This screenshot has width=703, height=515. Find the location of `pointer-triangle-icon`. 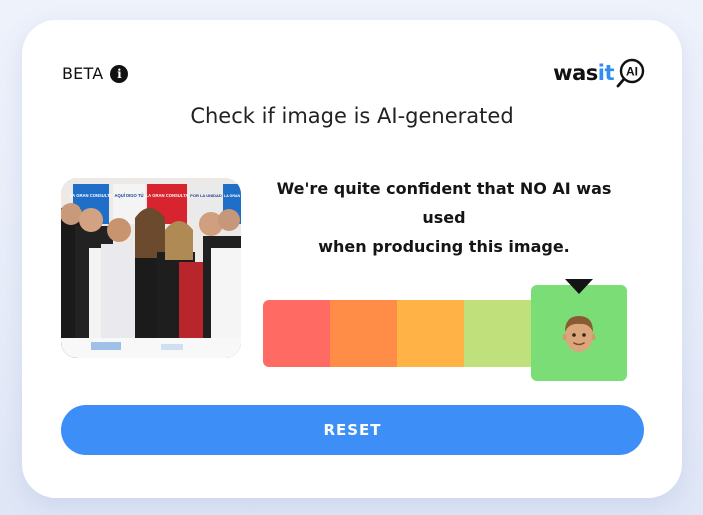

pointer-triangle-icon is located at coordinates (579, 286).